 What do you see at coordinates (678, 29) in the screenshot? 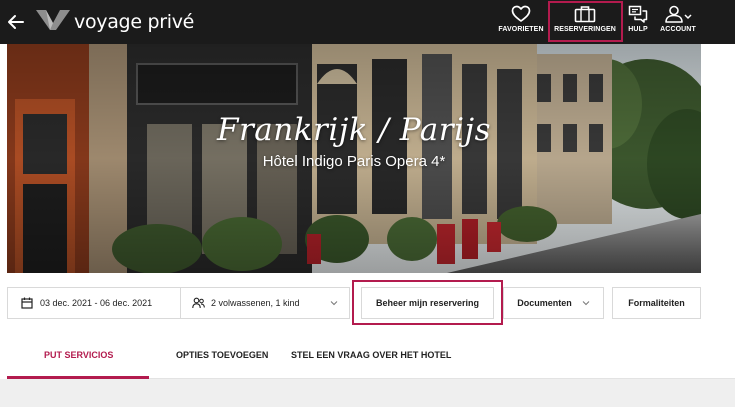
I see `nav-account-label: ACCOUNT` at bounding box center [678, 29].